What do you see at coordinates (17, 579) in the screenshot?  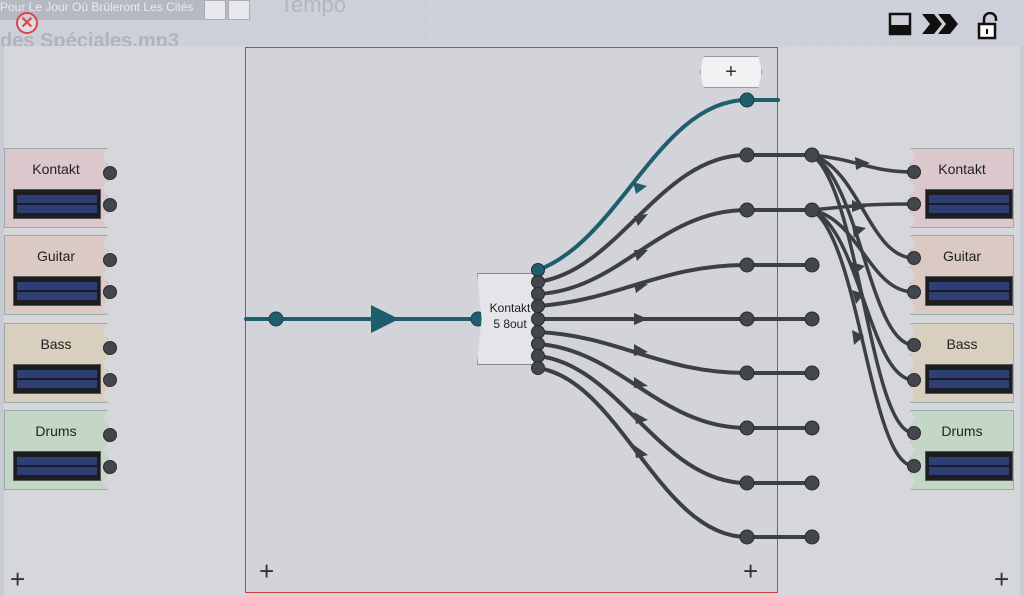 I see `add-input-button: +` at bounding box center [17, 579].